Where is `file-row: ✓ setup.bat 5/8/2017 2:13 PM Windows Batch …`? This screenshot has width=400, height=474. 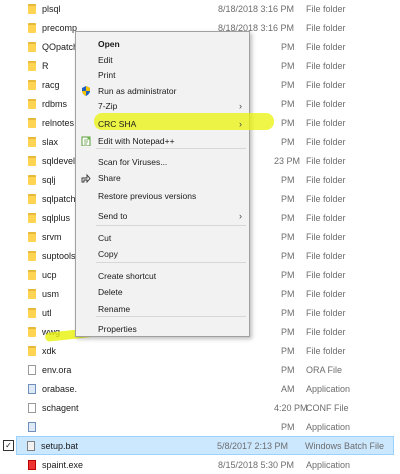
file-row: ✓ setup.bat 5/8/2017 2:13 PM Windows Batch … is located at coordinates (198, 445).